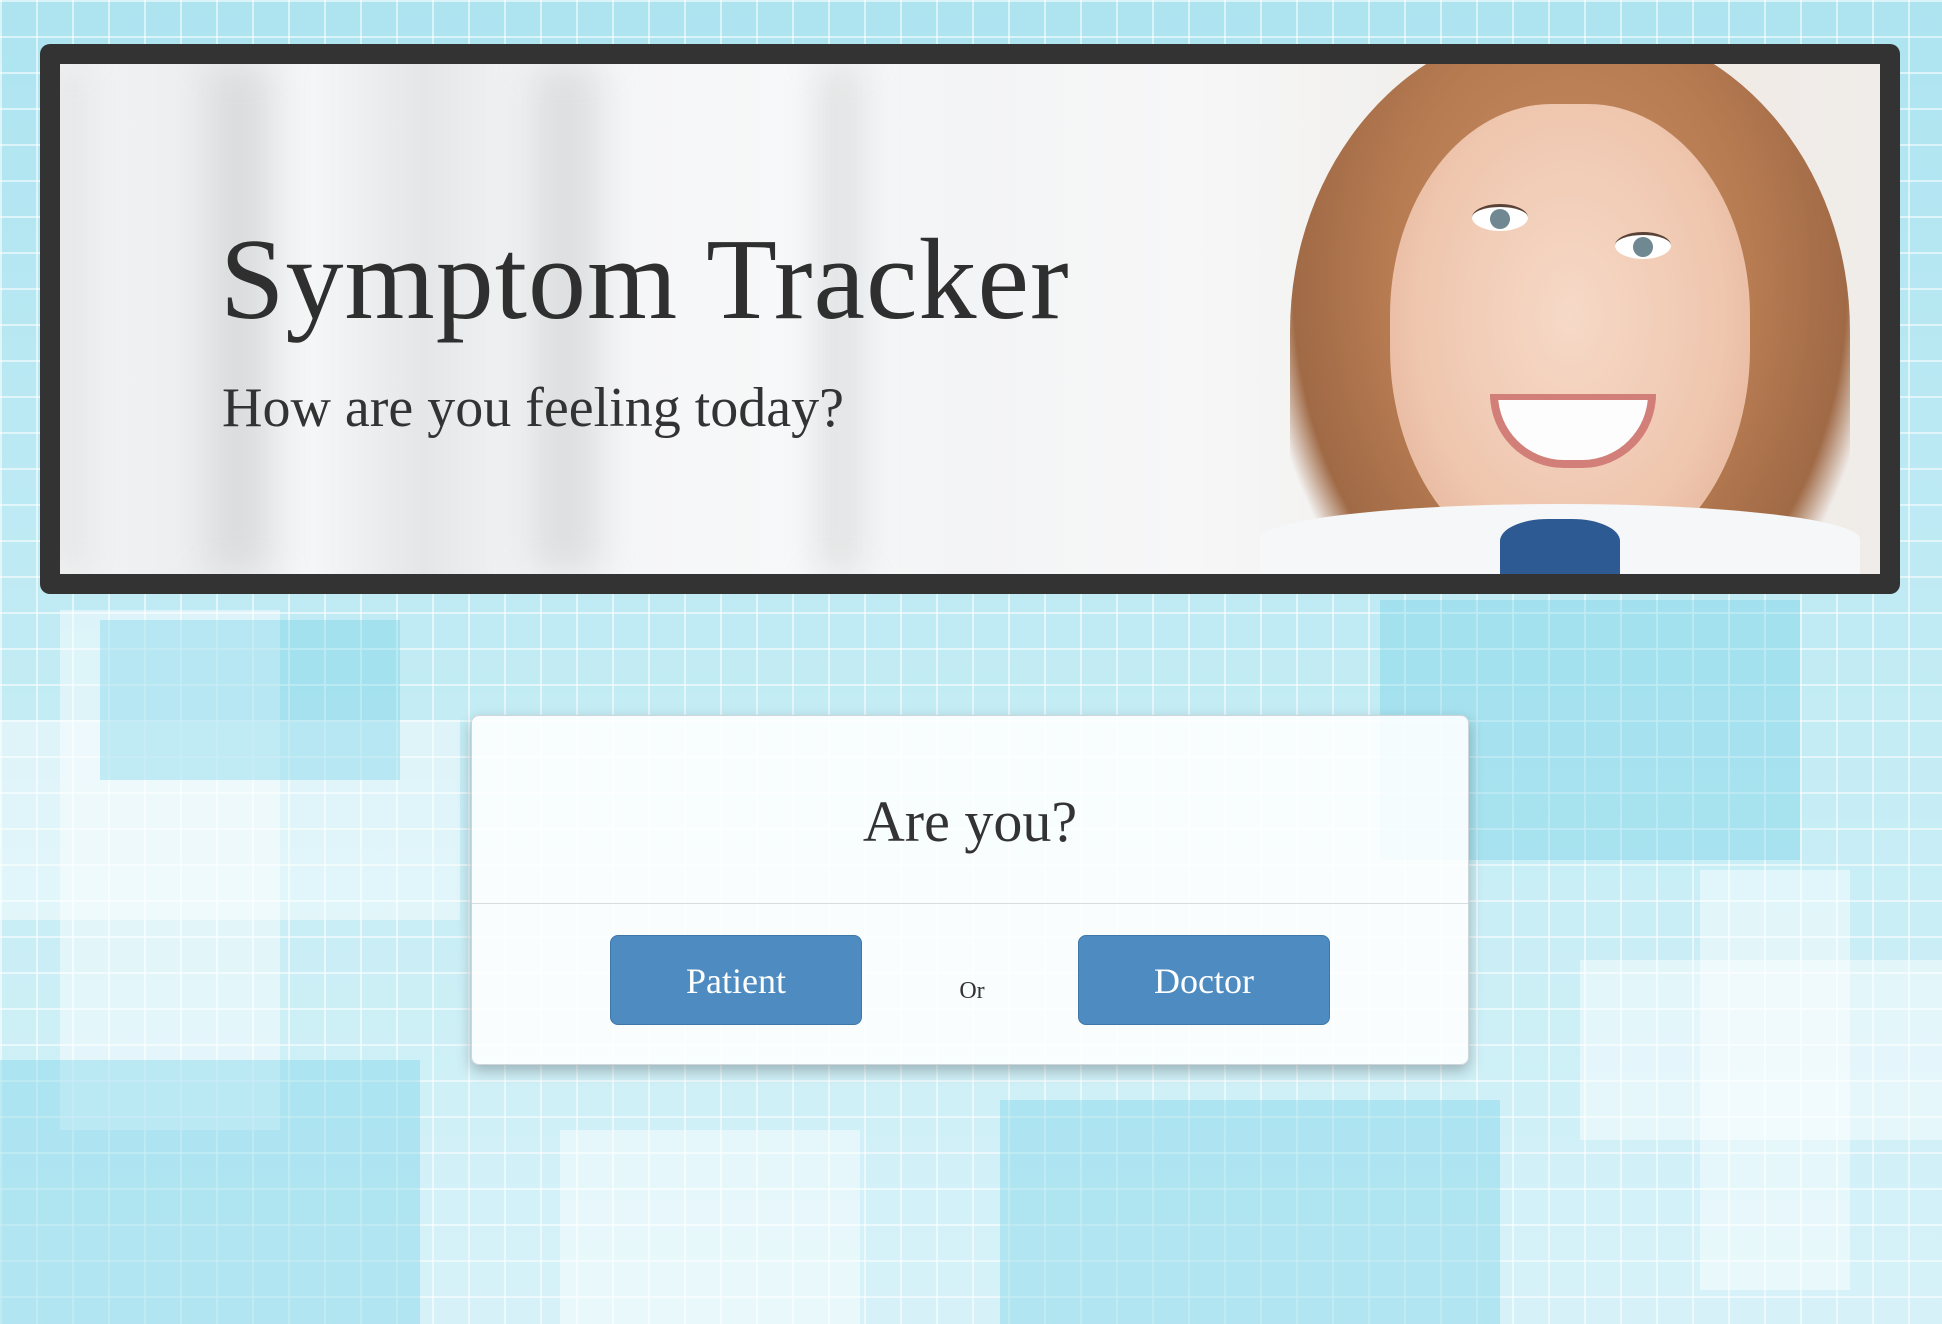 Image resolution: width=1942 pixels, height=1324 pixels. Describe the element at coordinates (1500, 217) in the screenshot. I see `doctor-photo-eye-left` at that location.